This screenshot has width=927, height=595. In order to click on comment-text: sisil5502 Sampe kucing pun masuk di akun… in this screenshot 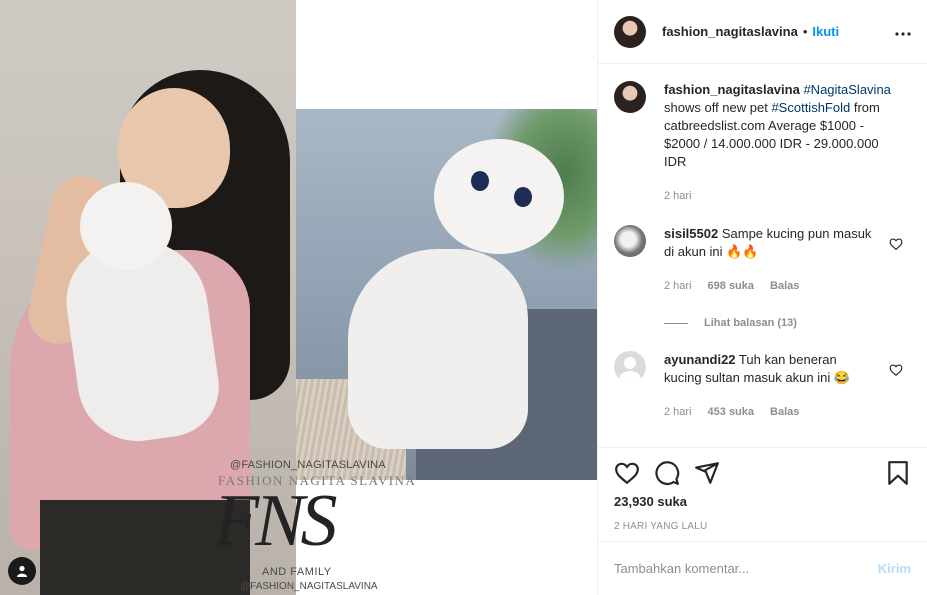, I will do `click(769, 243)`.